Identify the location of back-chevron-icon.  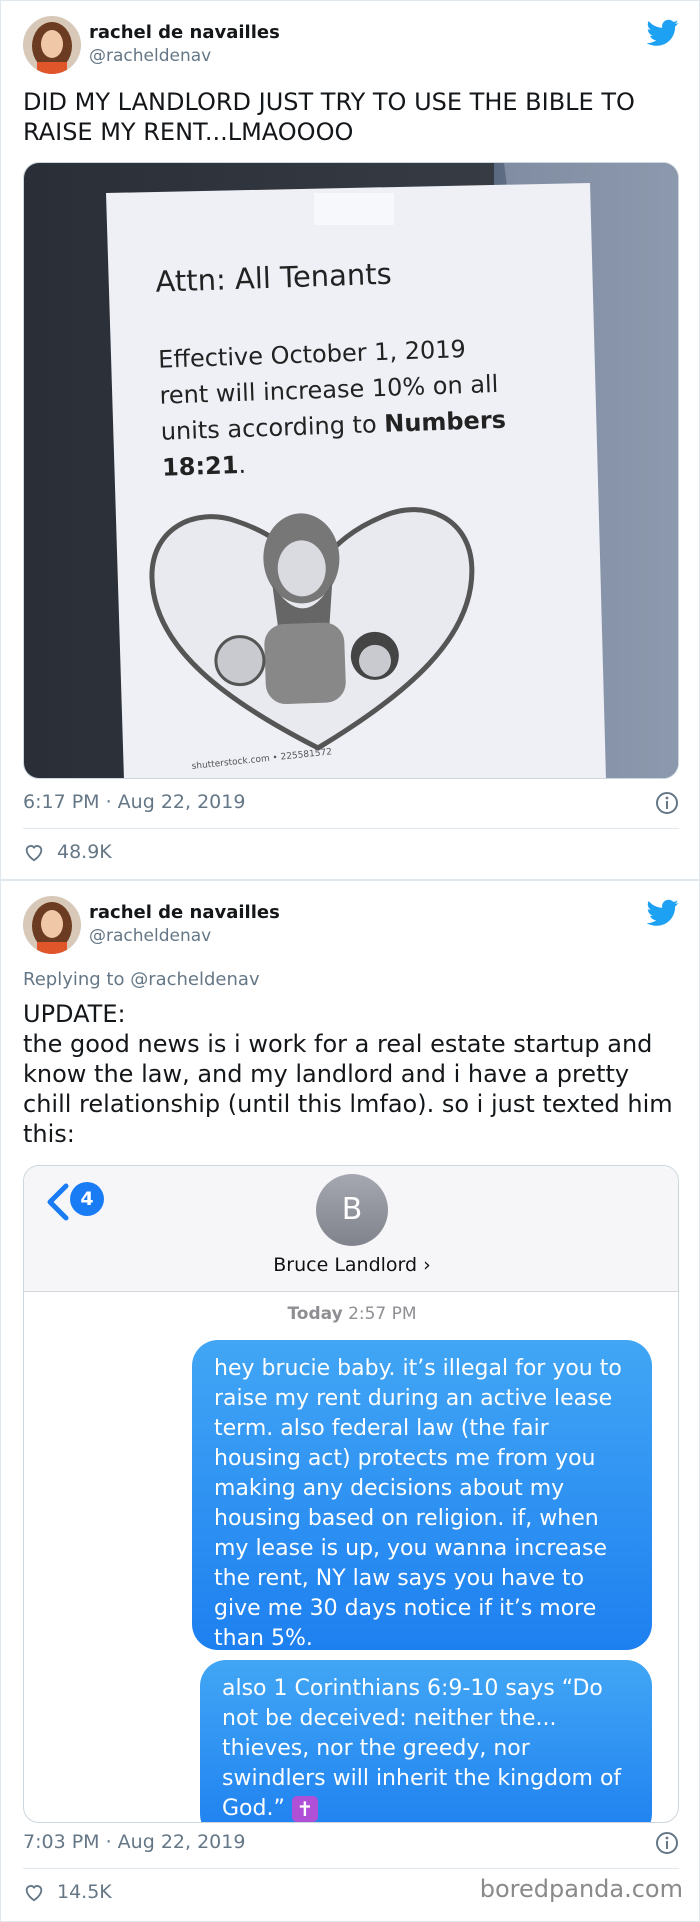
(57, 1202).